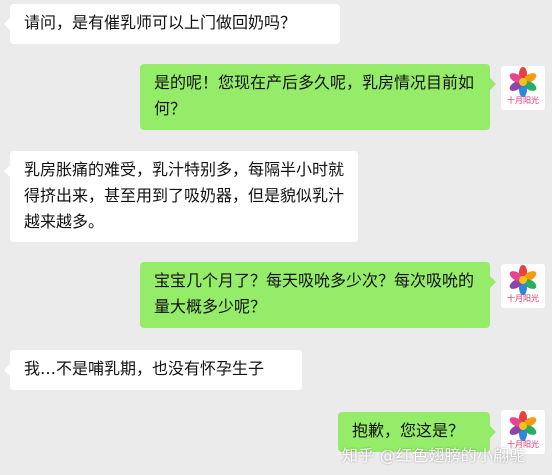  I want to click on message-bubble-outgoing: 是的呢！您现在产后多久呢，乳房情况目前如何？, so click(318, 97).